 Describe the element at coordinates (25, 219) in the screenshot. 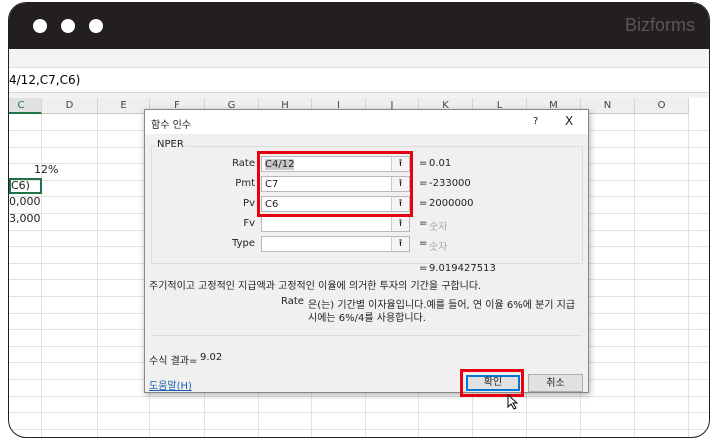

I see `cell: 3,000` at that location.